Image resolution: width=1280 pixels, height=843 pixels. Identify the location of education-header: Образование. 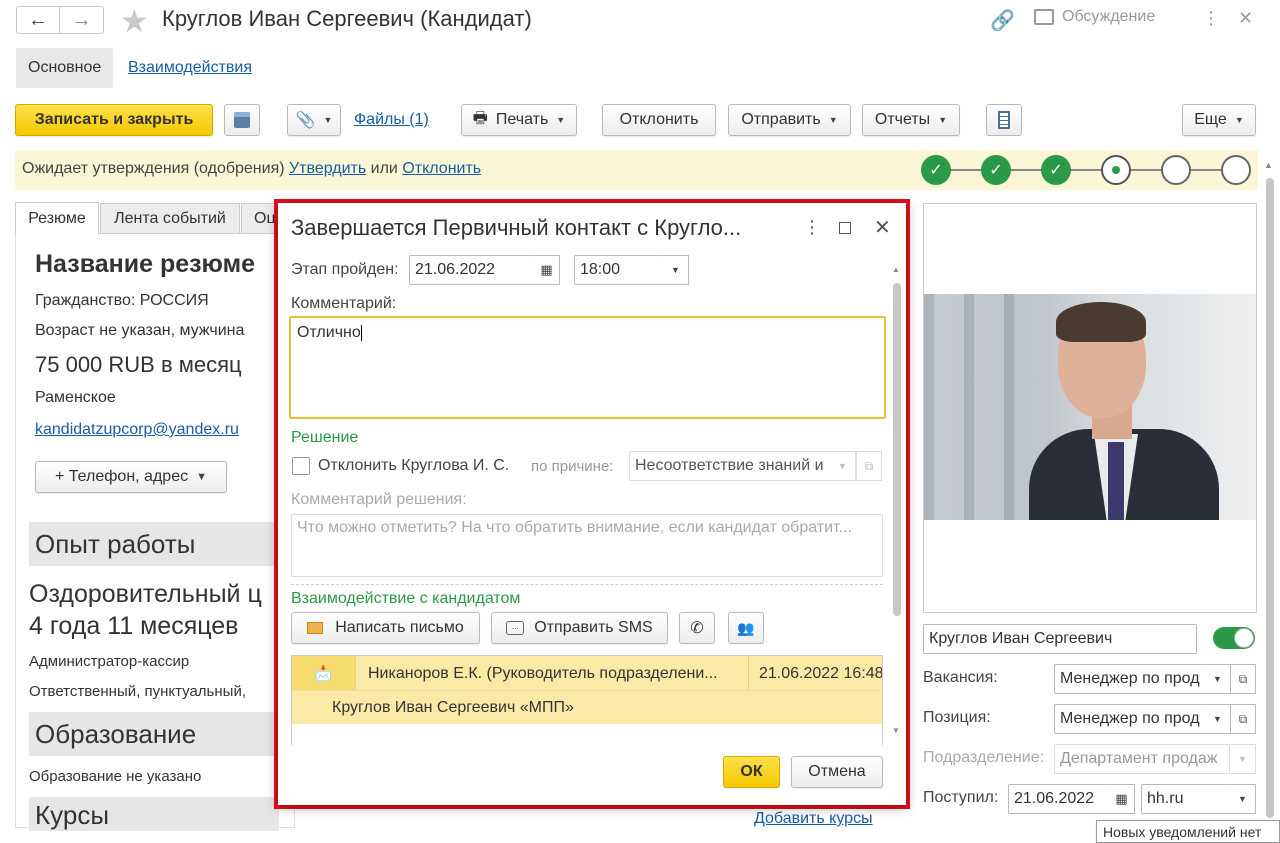
(154, 734).